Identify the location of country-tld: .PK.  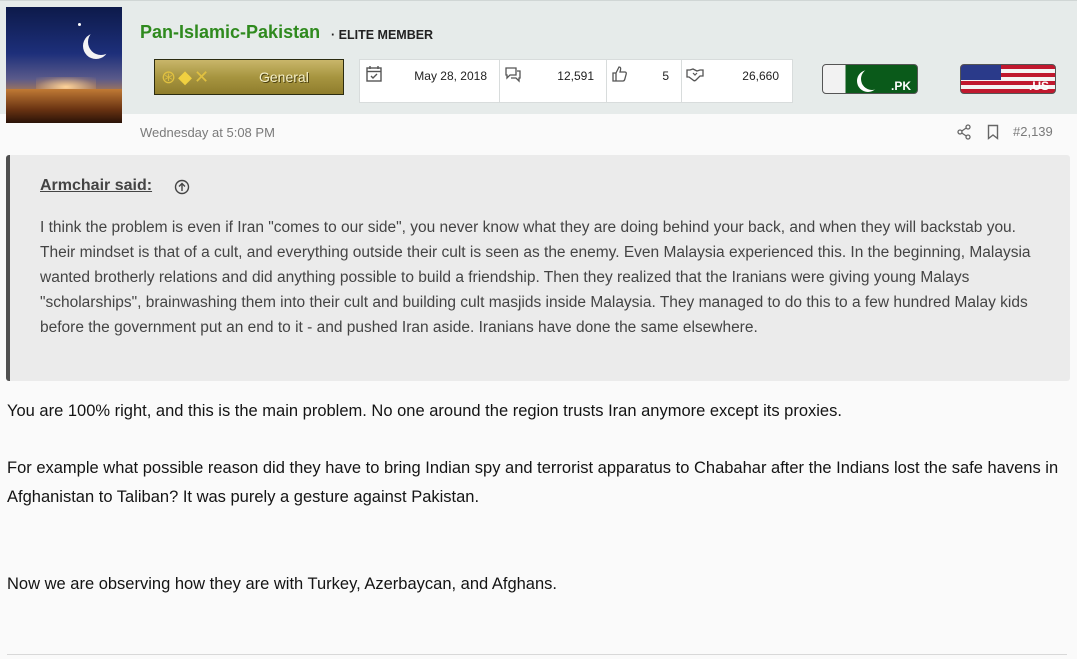
(900, 86).